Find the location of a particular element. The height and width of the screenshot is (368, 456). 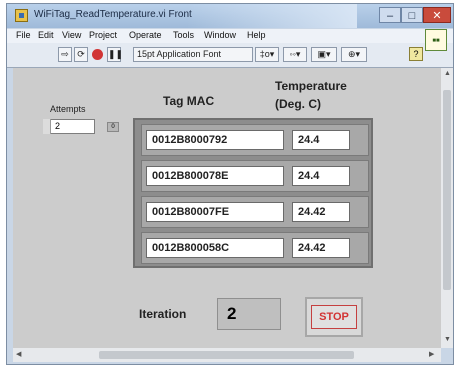

font-dropdown-value: 15pt Application Font is located at coordinates (179, 54).